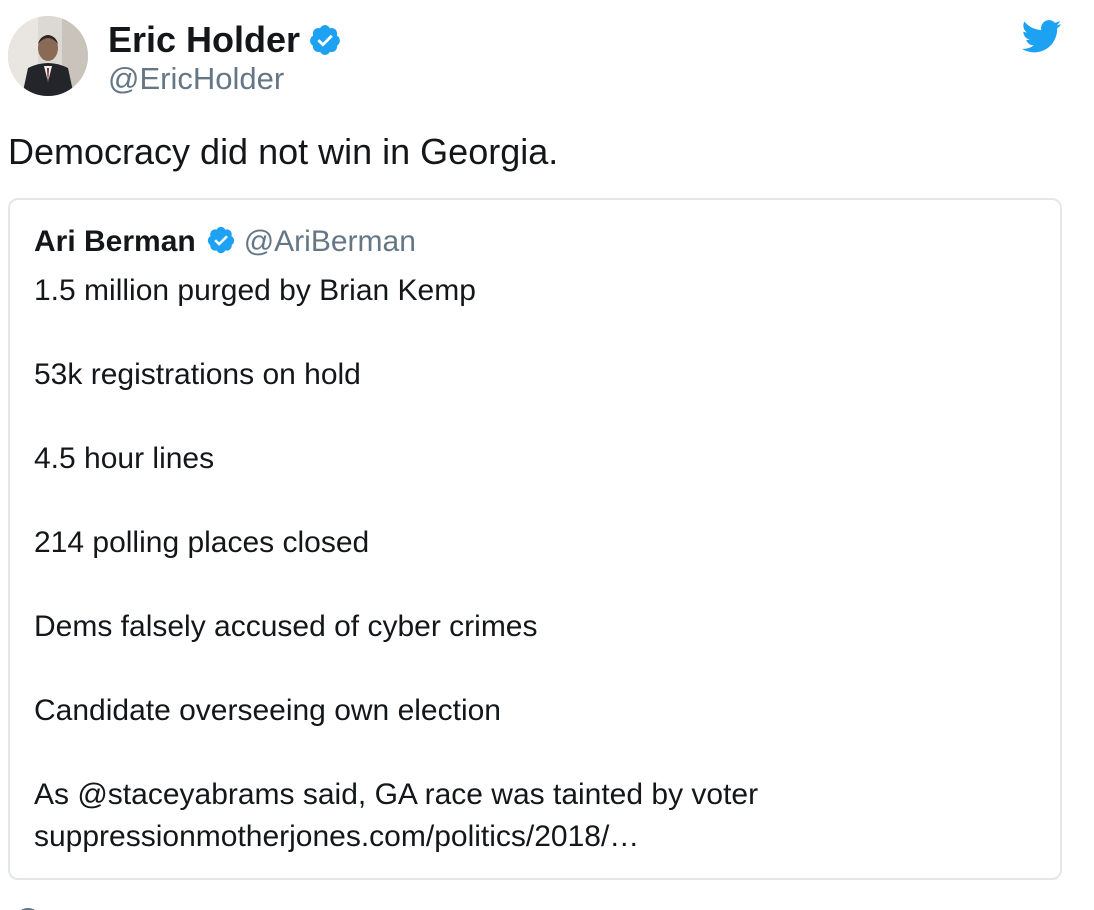 The width and height of the screenshot is (1094, 910). What do you see at coordinates (197, 374) in the screenshot?
I see `quoted-tweet-line: 53k registrations on hold` at bounding box center [197, 374].